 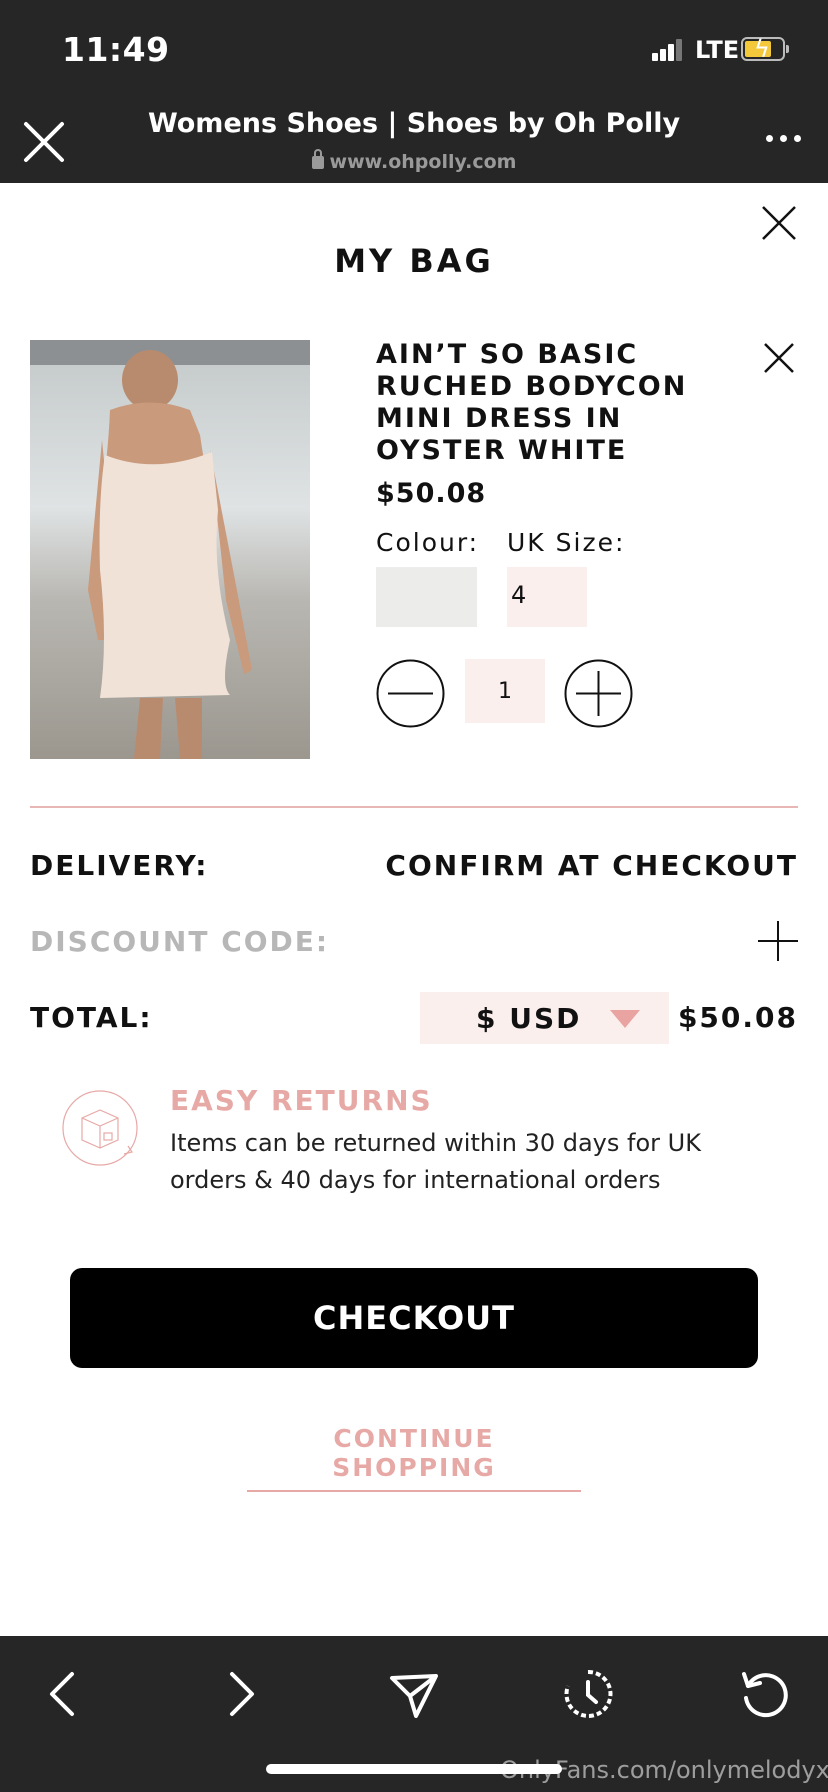 I want to click on history-icon, so click(x=588, y=1694).